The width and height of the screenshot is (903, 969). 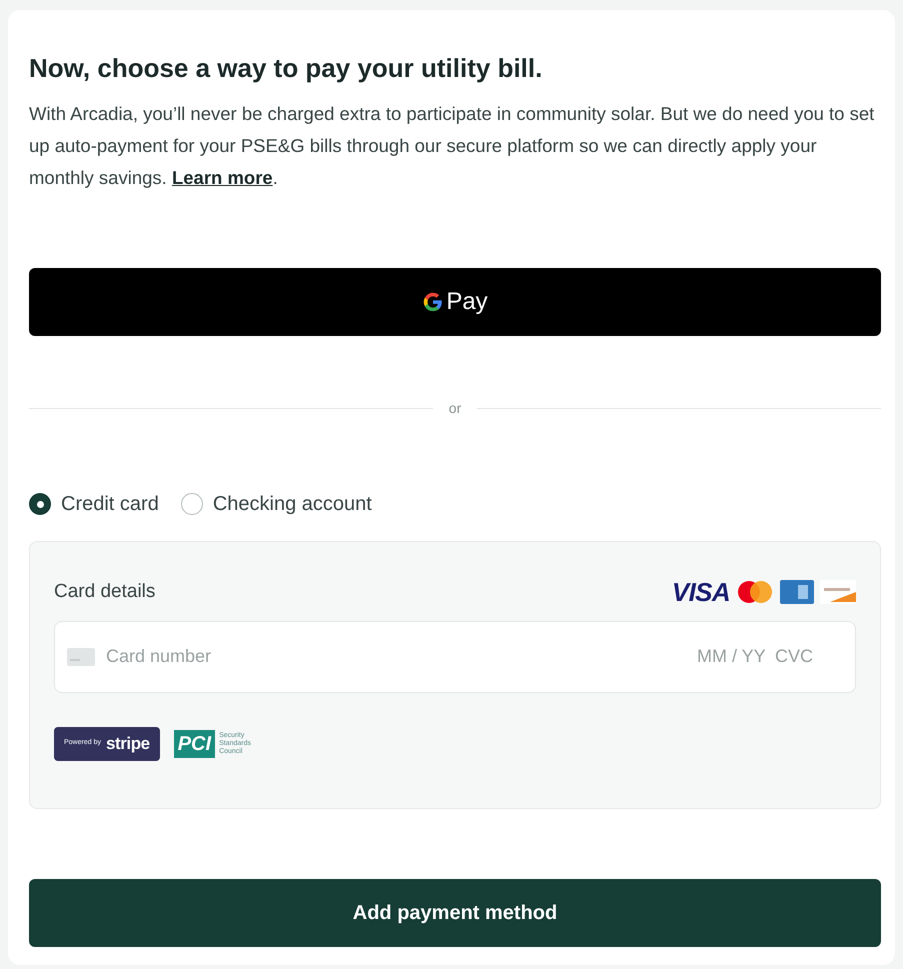 I want to click on payment-type-option: Checking account, so click(x=276, y=504).